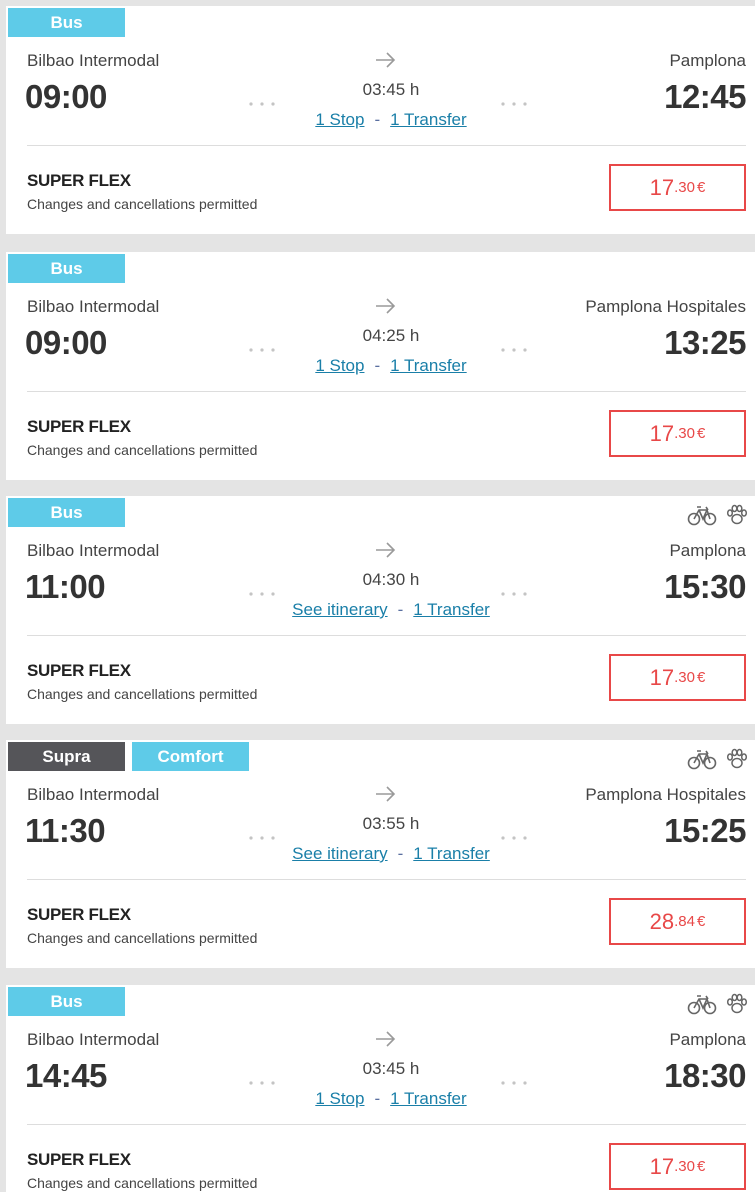 This screenshot has width=755, height=1192. I want to click on journey-duration: 04:25 h, so click(391, 335).